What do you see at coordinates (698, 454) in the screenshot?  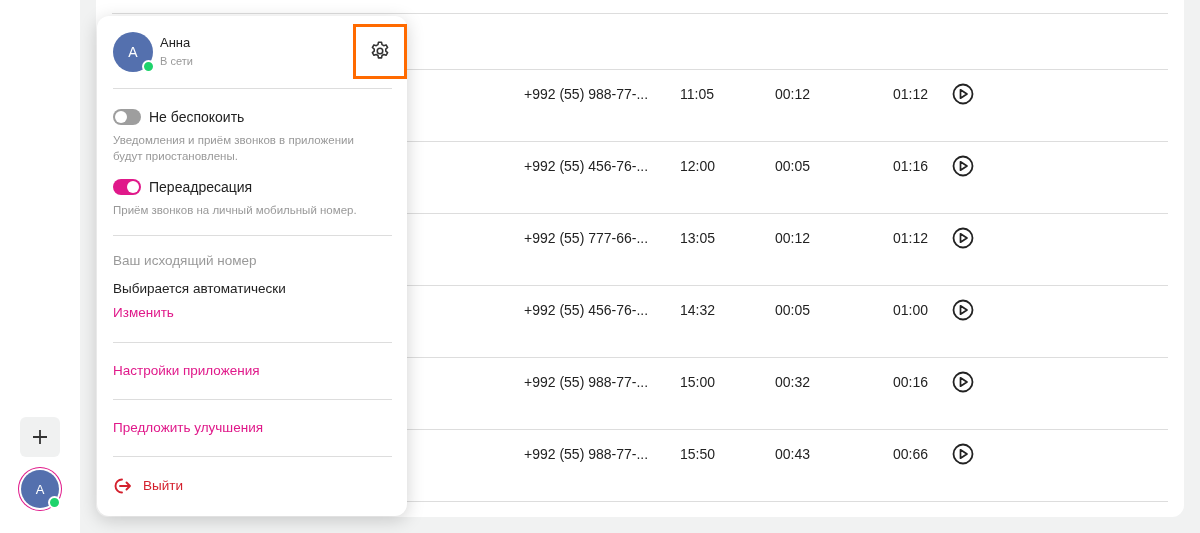 I see `table-cell-text: 15:50` at bounding box center [698, 454].